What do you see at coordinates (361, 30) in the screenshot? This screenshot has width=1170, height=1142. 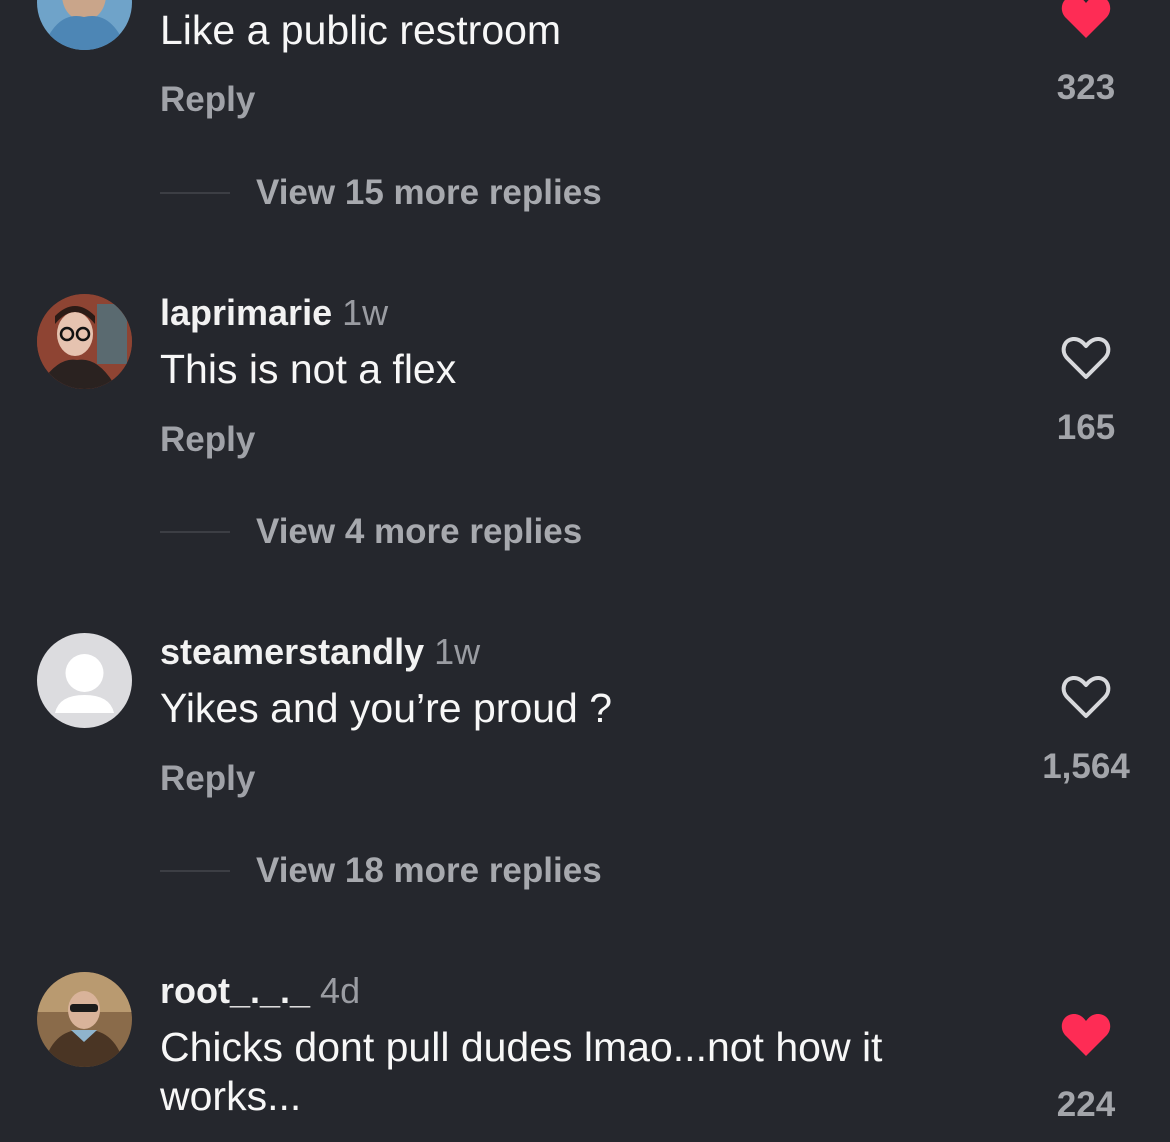 I see `comment-text: Like a public restroom` at bounding box center [361, 30].